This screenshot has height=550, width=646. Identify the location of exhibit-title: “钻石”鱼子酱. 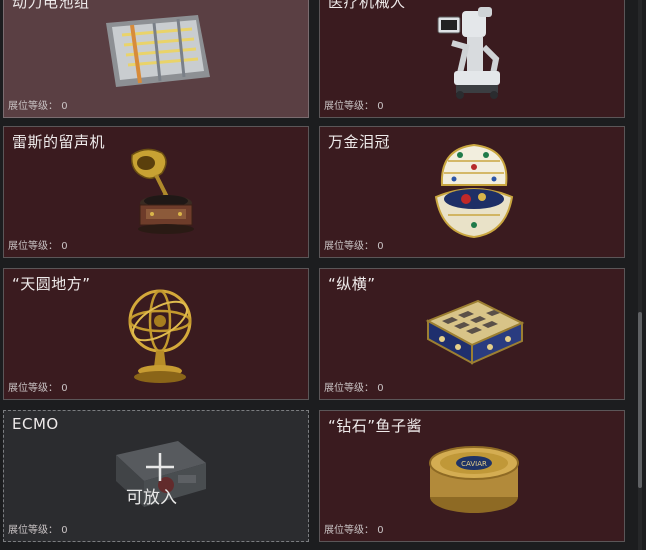
(375, 426).